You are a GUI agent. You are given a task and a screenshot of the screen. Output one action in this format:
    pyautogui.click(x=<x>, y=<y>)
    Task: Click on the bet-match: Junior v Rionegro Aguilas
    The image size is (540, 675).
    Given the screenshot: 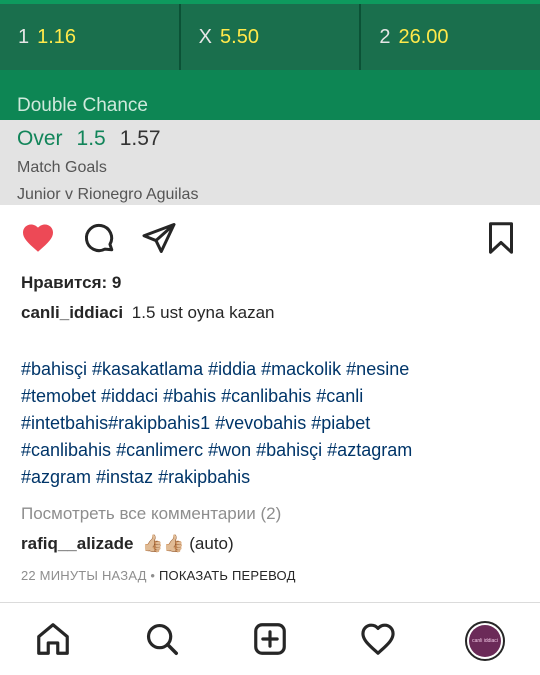 What is the action you would take?
    pyautogui.click(x=108, y=194)
    